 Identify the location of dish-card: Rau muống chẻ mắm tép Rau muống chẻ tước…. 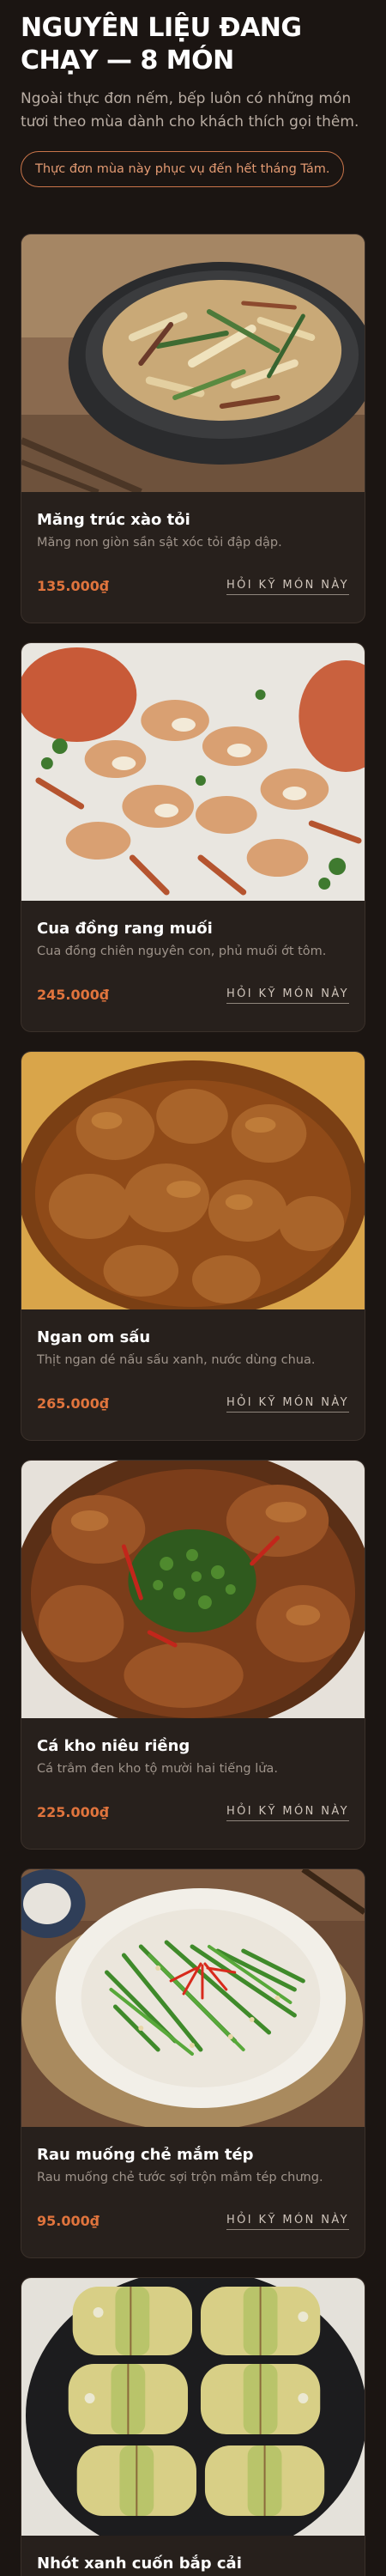
(193, 2063).